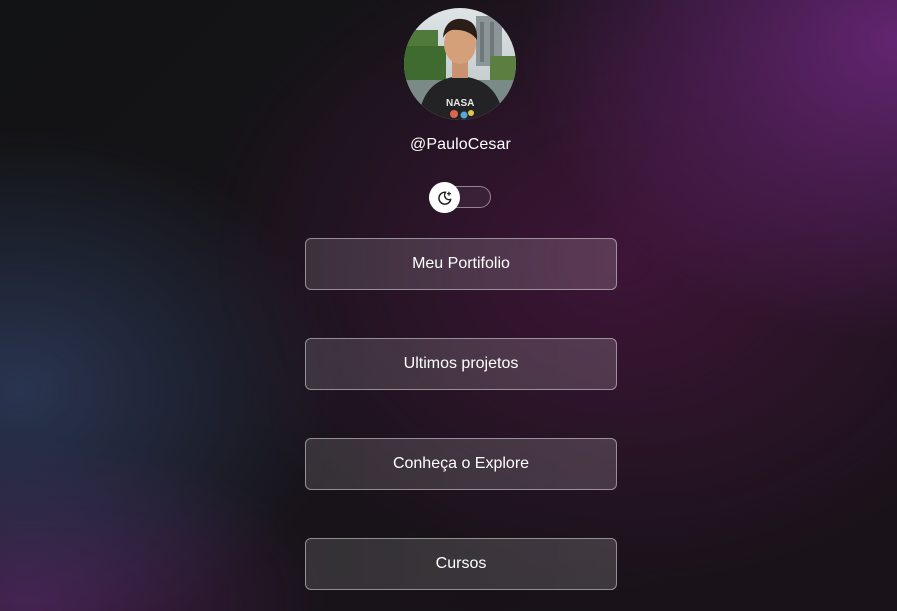 The width and height of the screenshot is (897, 611). What do you see at coordinates (460, 144) in the screenshot?
I see `profile-username: @PauloCesar` at bounding box center [460, 144].